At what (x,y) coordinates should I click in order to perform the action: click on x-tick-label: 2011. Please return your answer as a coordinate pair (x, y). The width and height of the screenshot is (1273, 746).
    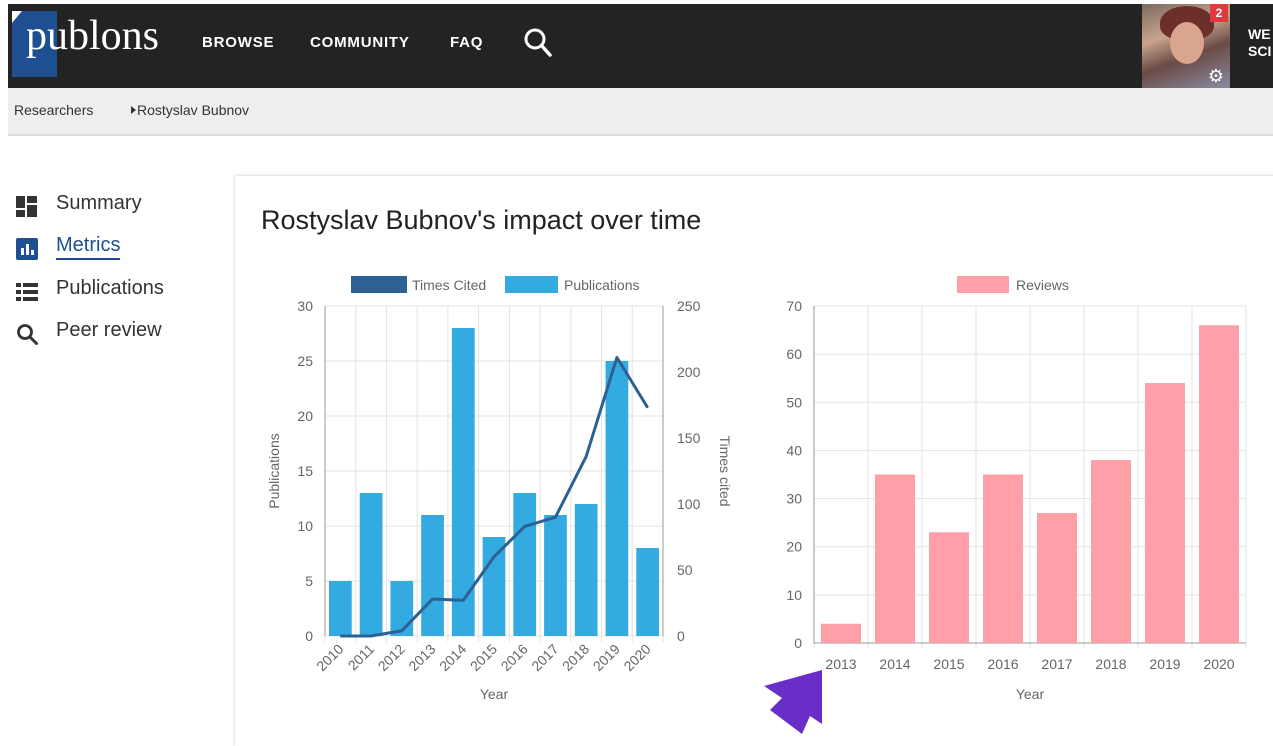
    Looking at the image, I should click on (361, 657).